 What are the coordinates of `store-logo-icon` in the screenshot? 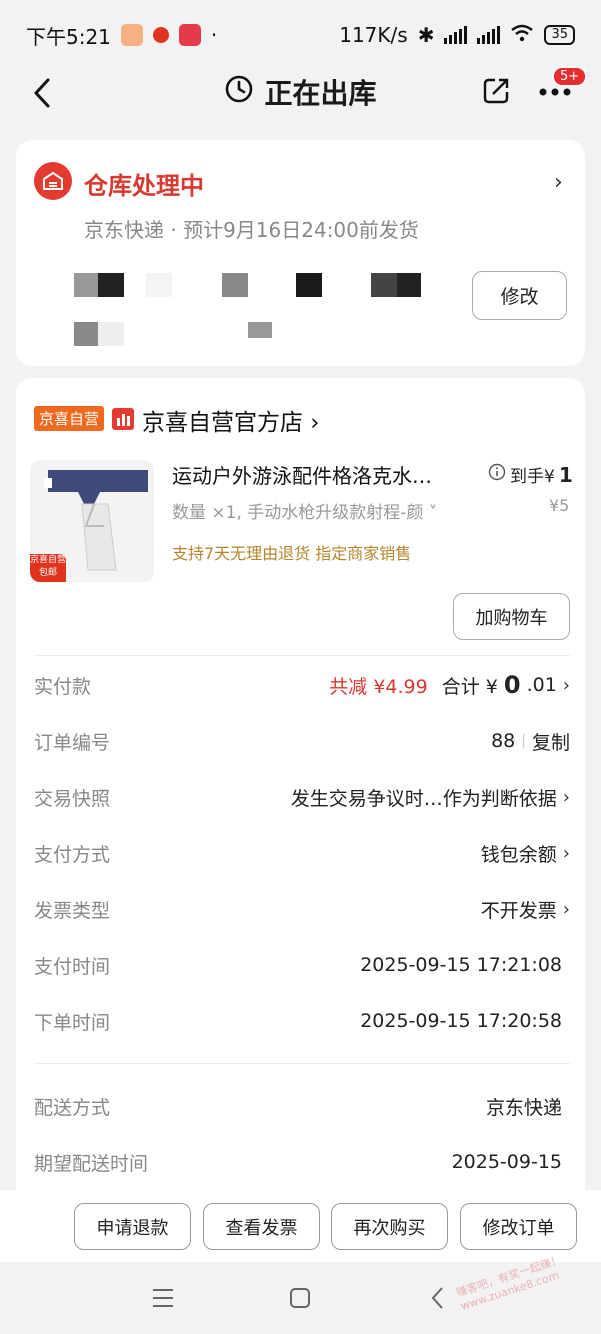 It's located at (123, 419).